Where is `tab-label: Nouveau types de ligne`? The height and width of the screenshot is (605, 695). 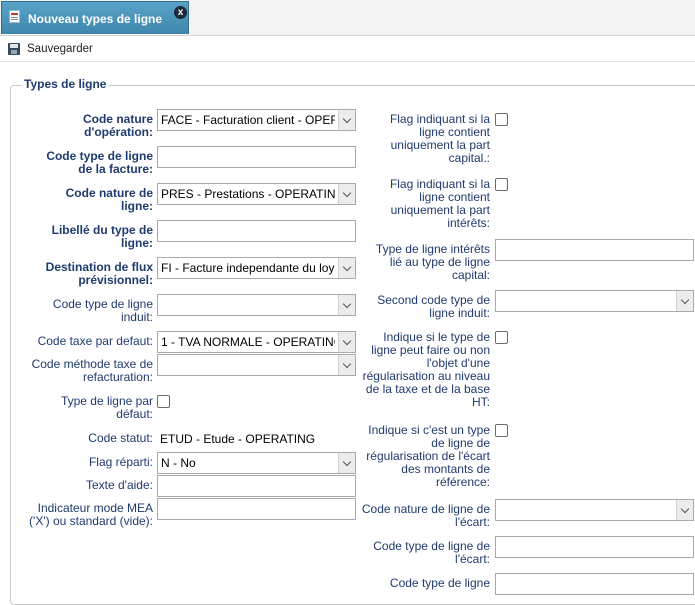
tab-label: Nouveau types de ligne is located at coordinates (95, 19).